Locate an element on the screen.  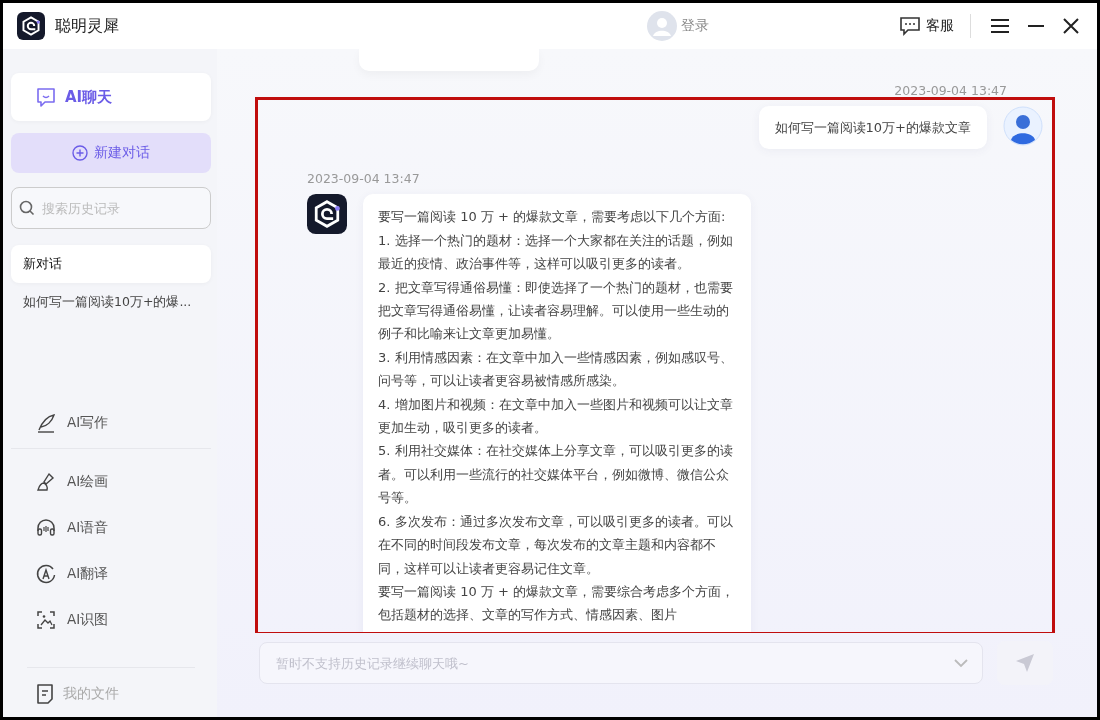
chevron-down-icon is located at coordinates (961, 663).